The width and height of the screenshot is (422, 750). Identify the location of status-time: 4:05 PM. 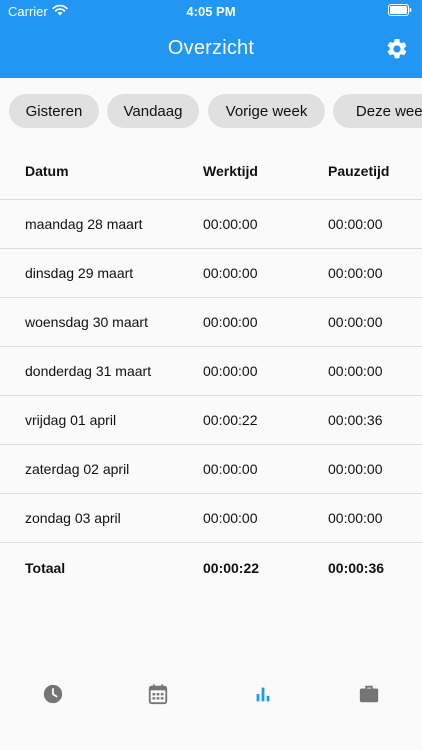
(211, 11).